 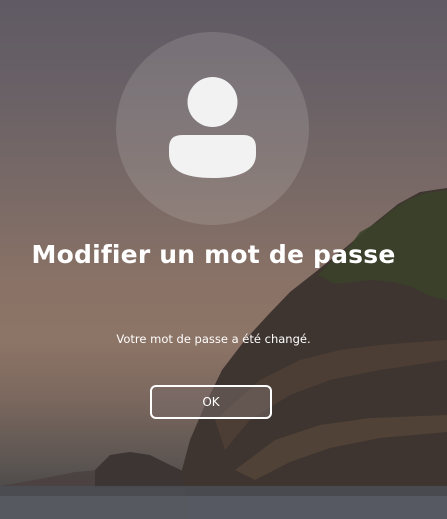 I want to click on user-silhouette-icon, so click(x=212, y=127).